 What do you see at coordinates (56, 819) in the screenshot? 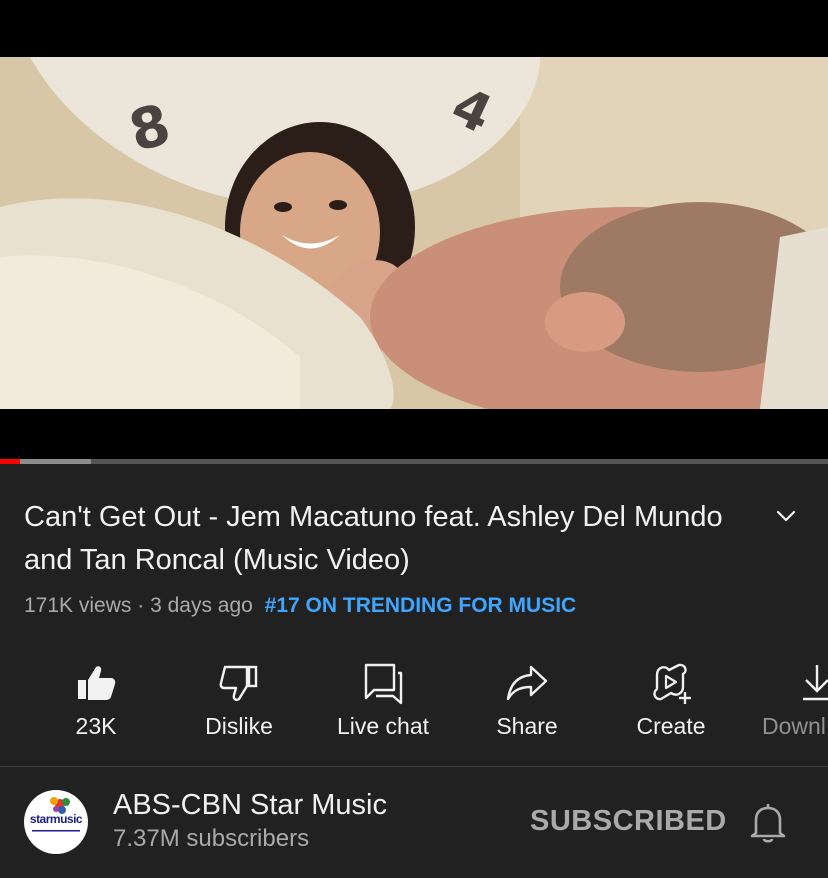
I see `avatar-wordmark: starmusic` at bounding box center [56, 819].